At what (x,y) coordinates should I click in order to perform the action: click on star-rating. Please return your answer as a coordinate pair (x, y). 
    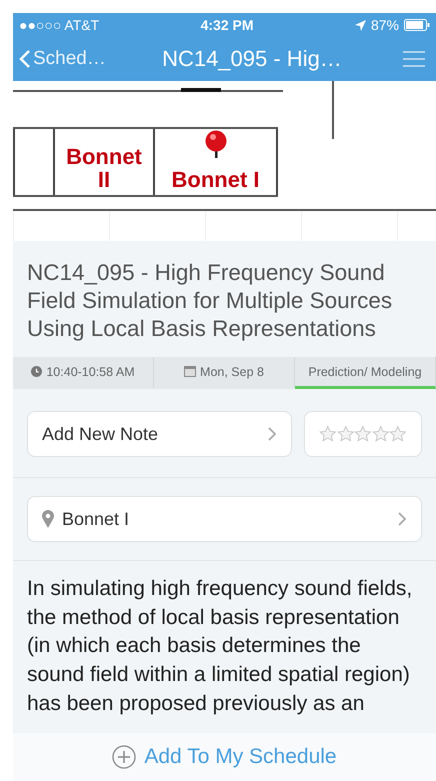
    Looking at the image, I should click on (363, 434).